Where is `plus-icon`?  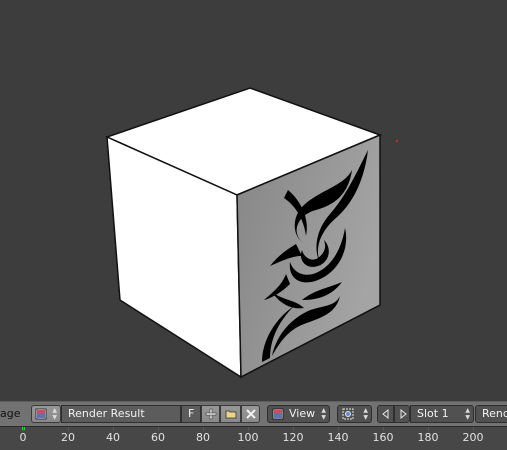
plus-icon is located at coordinates (211, 414).